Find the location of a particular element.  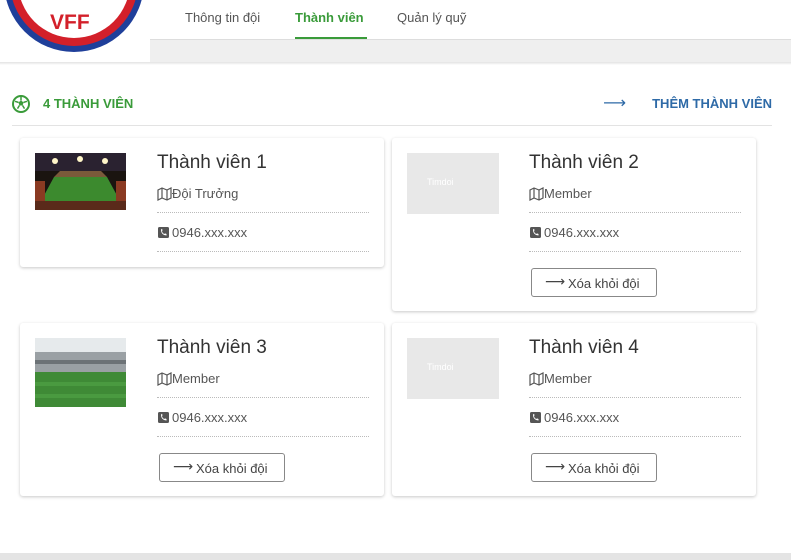

member-role: Đội Trưởng is located at coordinates (205, 193).